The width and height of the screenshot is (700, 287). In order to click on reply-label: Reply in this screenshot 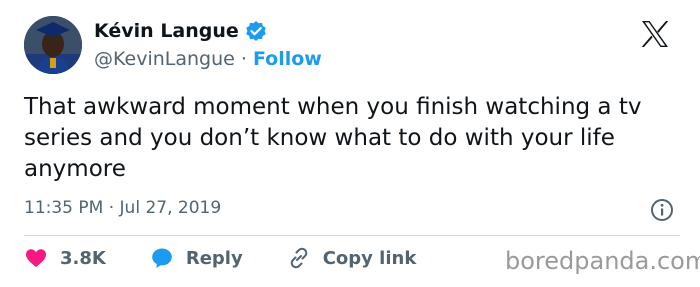, I will do `click(214, 258)`.